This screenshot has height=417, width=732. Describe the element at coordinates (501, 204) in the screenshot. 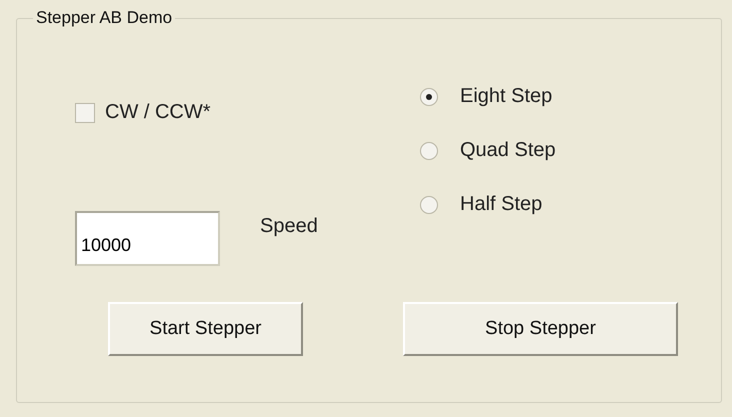

I see `radio-label: Half Step` at that location.